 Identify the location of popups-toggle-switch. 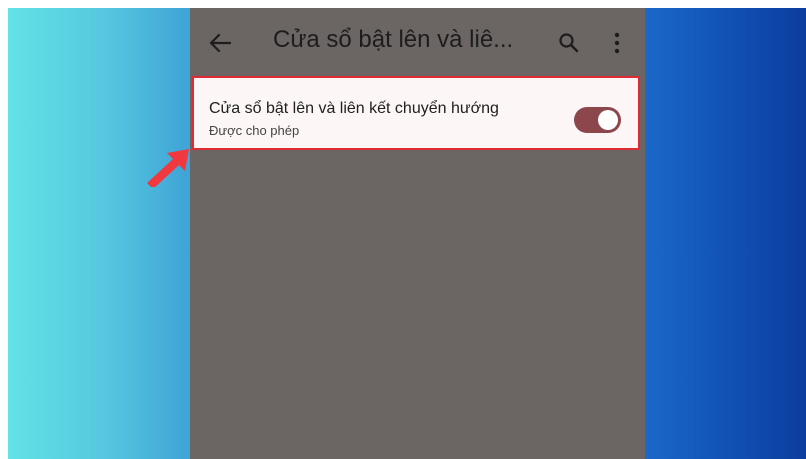
(597, 120).